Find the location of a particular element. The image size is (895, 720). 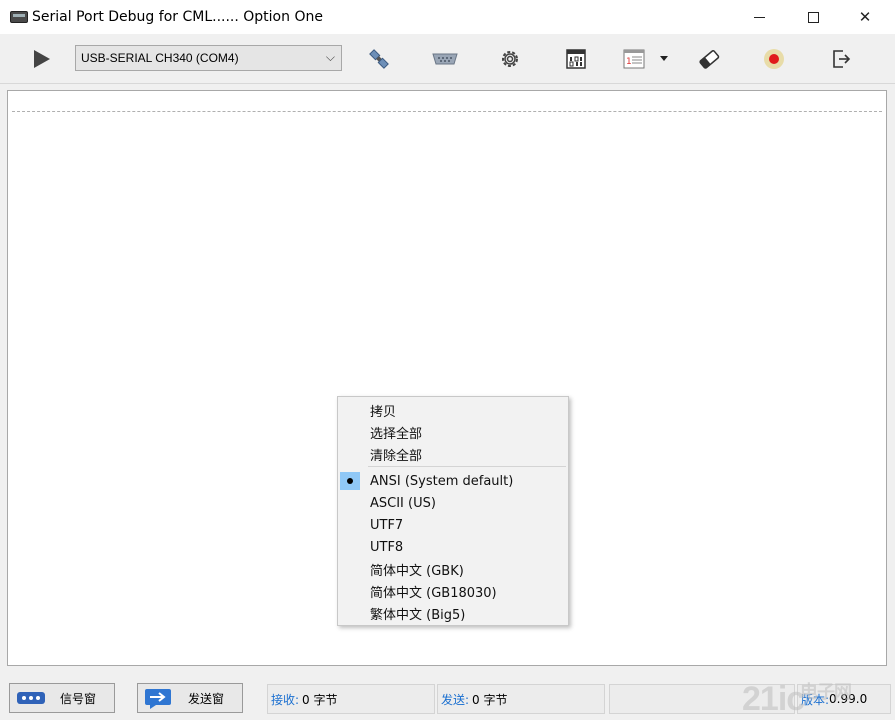

signal-window-label: 信号窗 is located at coordinates (78, 698).